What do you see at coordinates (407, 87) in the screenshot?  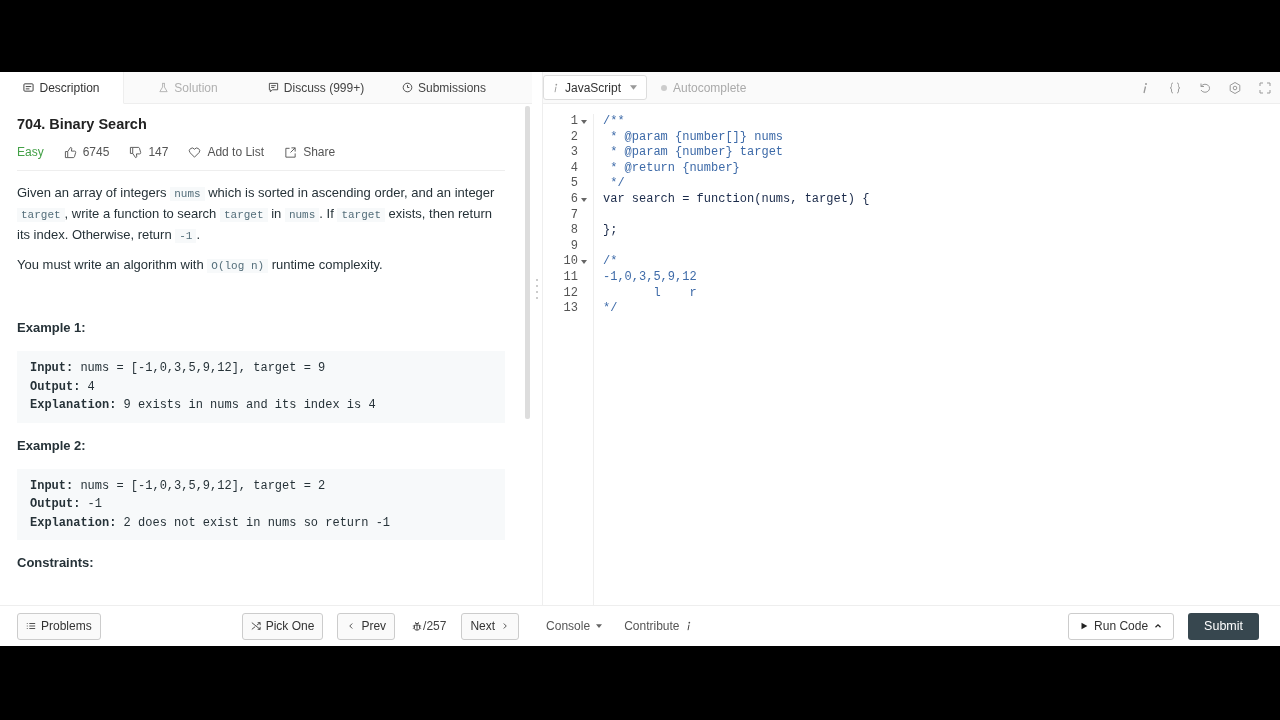 I see `clock-icon` at bounding box center [407, 87].